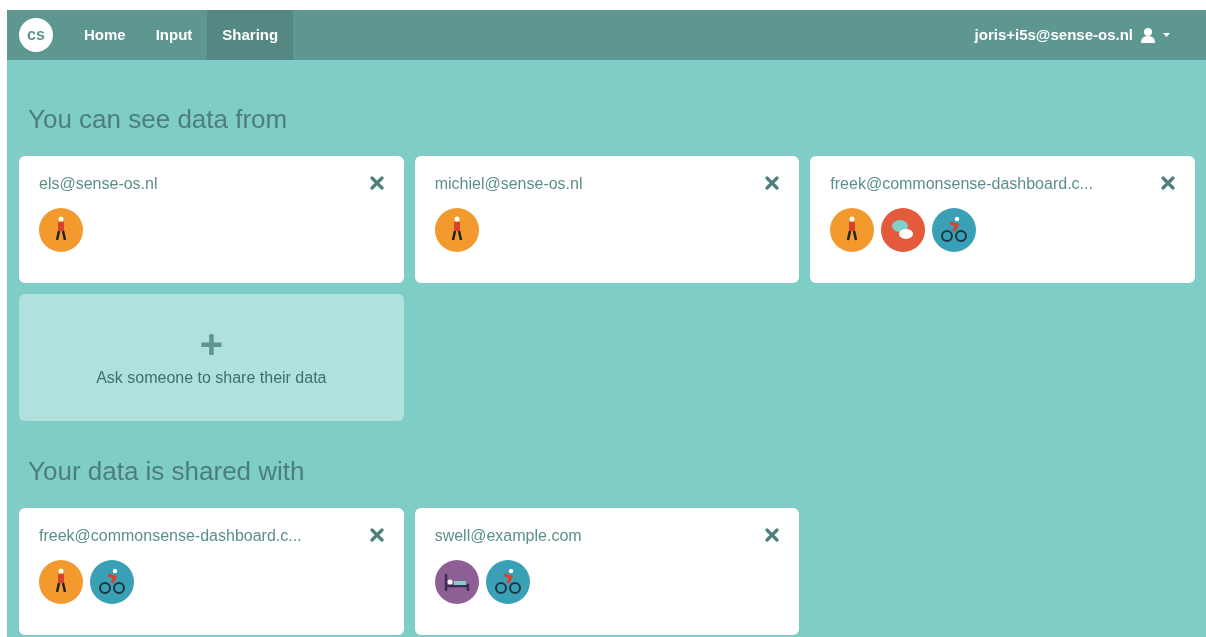 The width and height of the screenshot is (1206, 637). What do you see at coordinates (250, 35) in the screenshot?
I see `nav-tab: Sharing` at bounding box center [250, 35].